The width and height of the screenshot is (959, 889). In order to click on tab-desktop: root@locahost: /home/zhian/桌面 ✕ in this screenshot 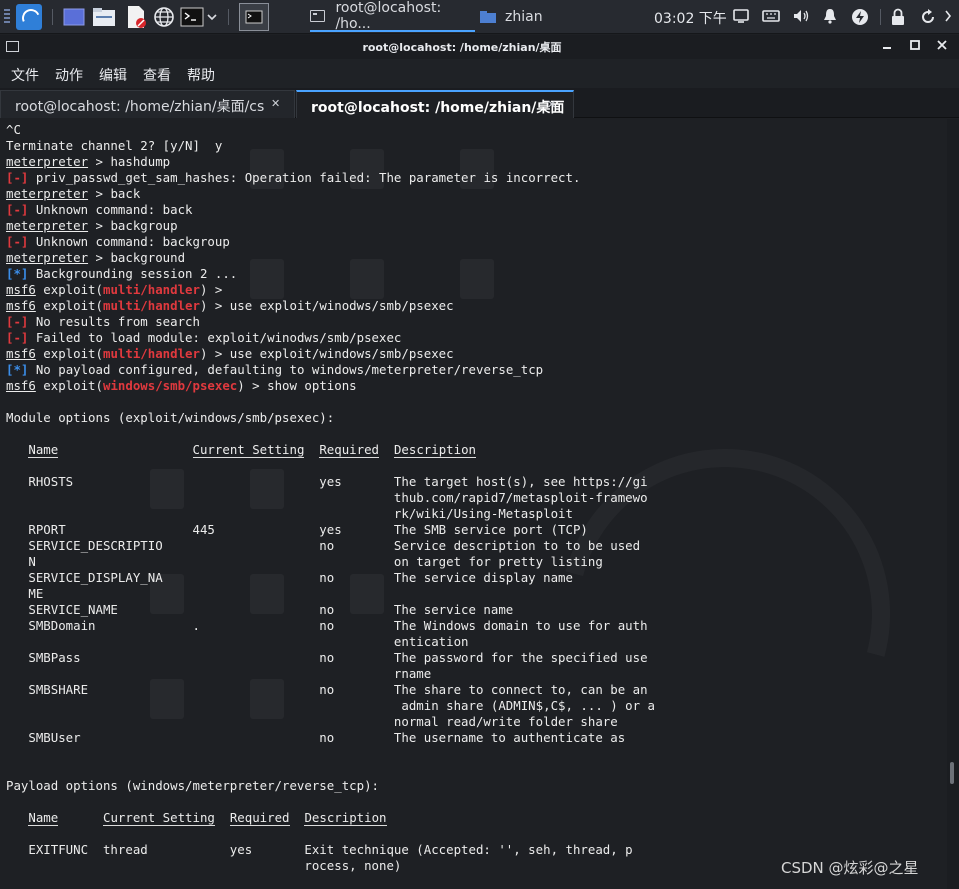, I will do `click(435, 104)`.